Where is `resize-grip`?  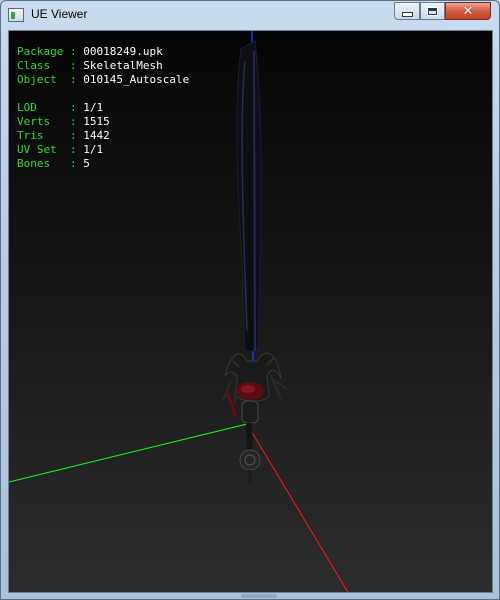 resize-grip is located at coordinates (259, 596).